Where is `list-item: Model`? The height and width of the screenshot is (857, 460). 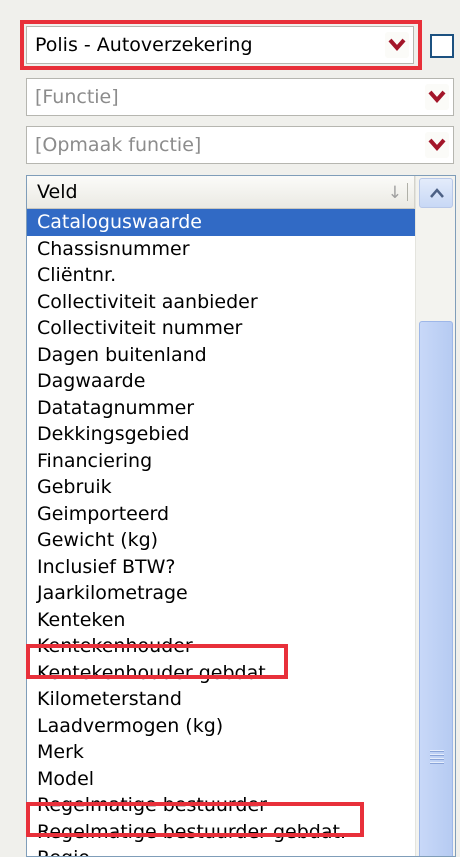 list-item: Model is located at coordinates (221, 779).